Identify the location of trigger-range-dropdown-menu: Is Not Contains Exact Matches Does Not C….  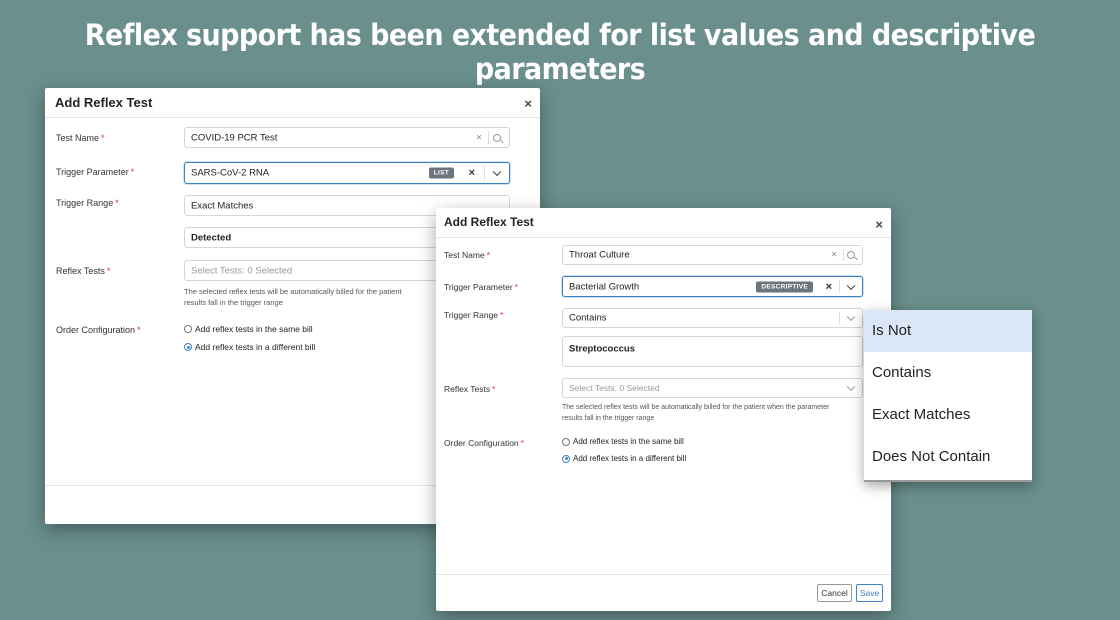
(948, 396).